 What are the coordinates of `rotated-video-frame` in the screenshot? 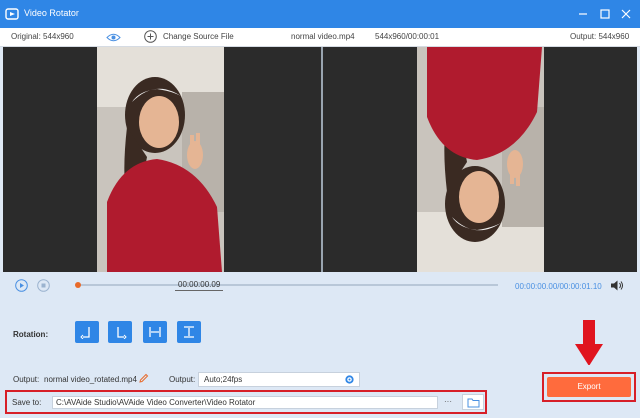 It's located at (480, 159).